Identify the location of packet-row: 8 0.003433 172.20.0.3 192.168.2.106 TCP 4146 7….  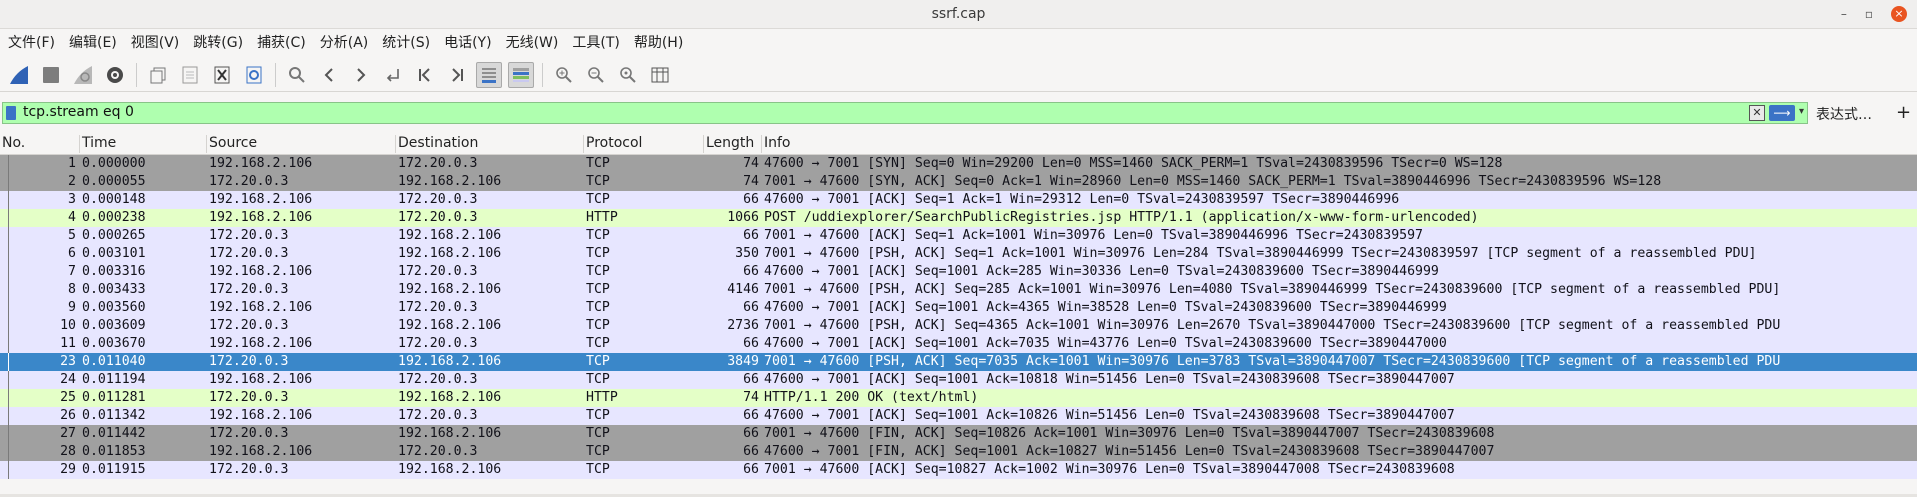
(958, 290).